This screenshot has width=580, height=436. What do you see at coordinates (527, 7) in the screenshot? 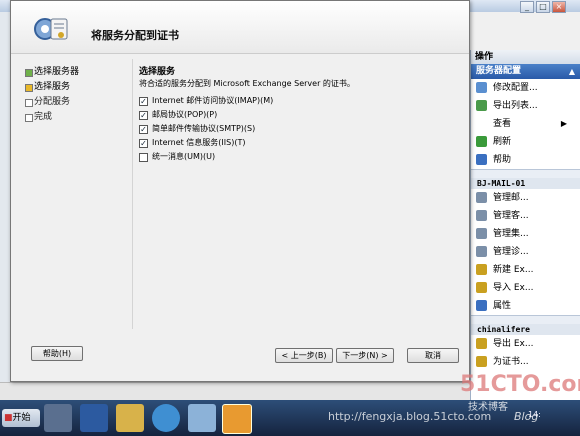
I see `minimize-button: _` at bounding box center [527, 7].